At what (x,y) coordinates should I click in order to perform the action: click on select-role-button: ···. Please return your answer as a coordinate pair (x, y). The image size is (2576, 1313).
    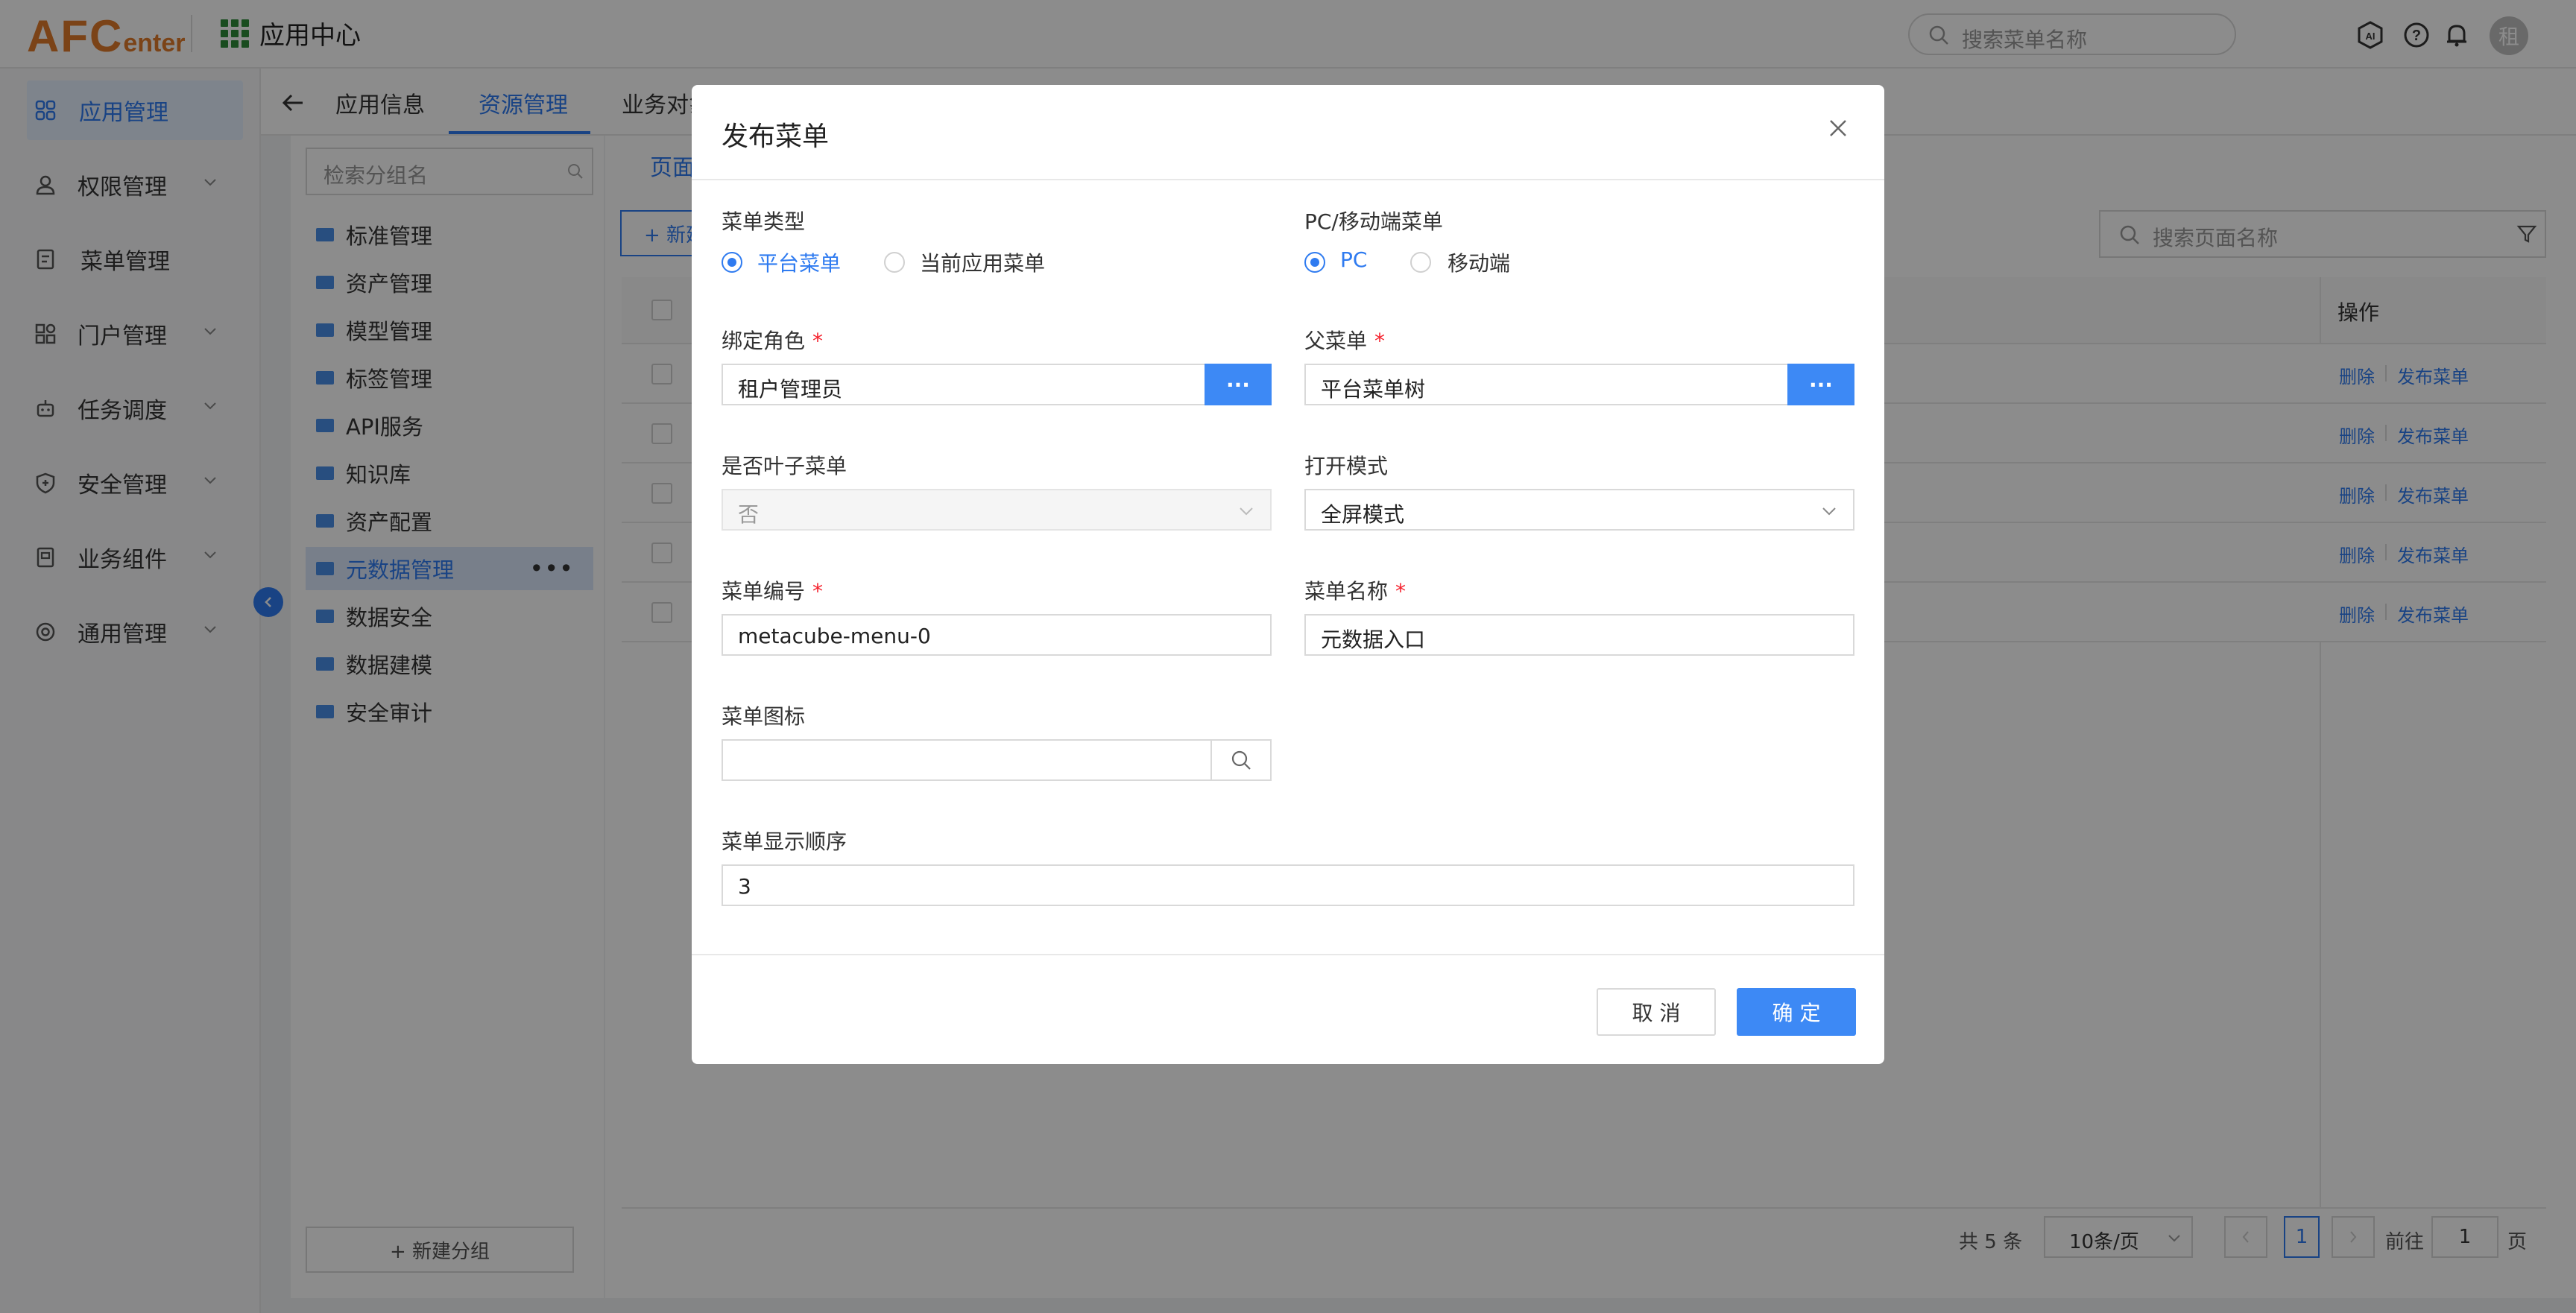
    Looking at the image, I should click on (1239, 384).